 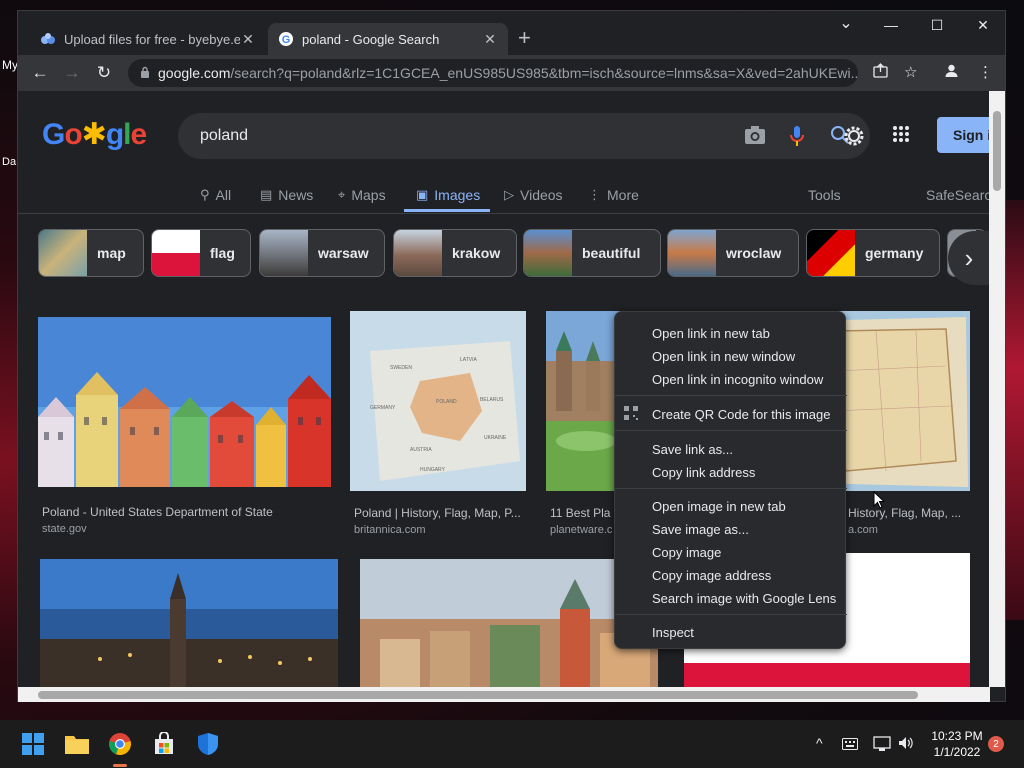 What do you see at coordinates (77, 744) in the screenshot?
I see `file-explorer-icon` at bounding box center [77, 744].